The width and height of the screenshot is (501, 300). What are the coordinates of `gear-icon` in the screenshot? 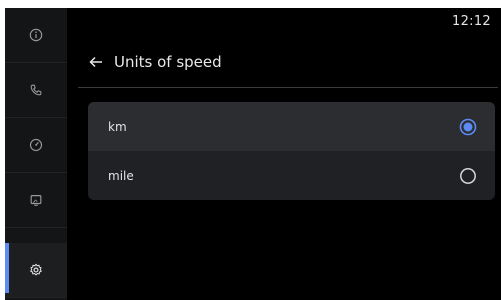 It's located at (36, 269).